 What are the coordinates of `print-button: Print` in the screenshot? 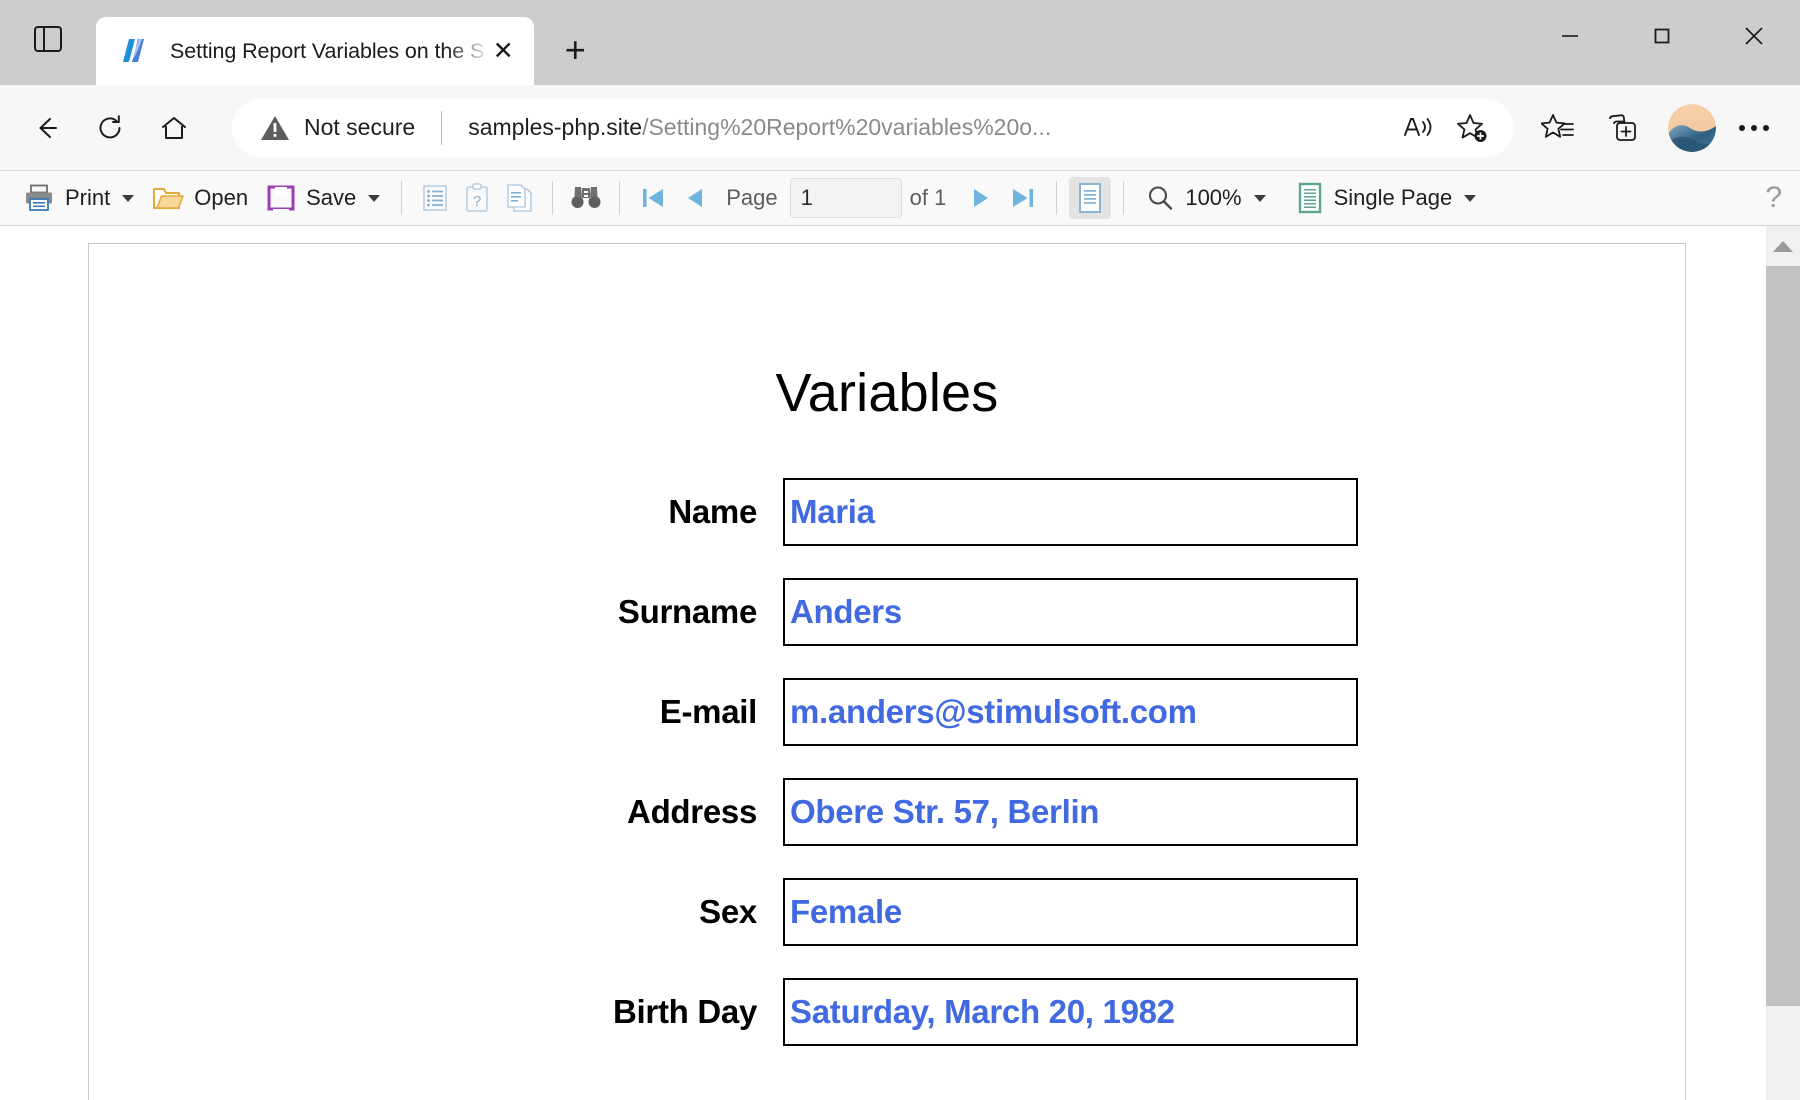 It's located at (78, 198).